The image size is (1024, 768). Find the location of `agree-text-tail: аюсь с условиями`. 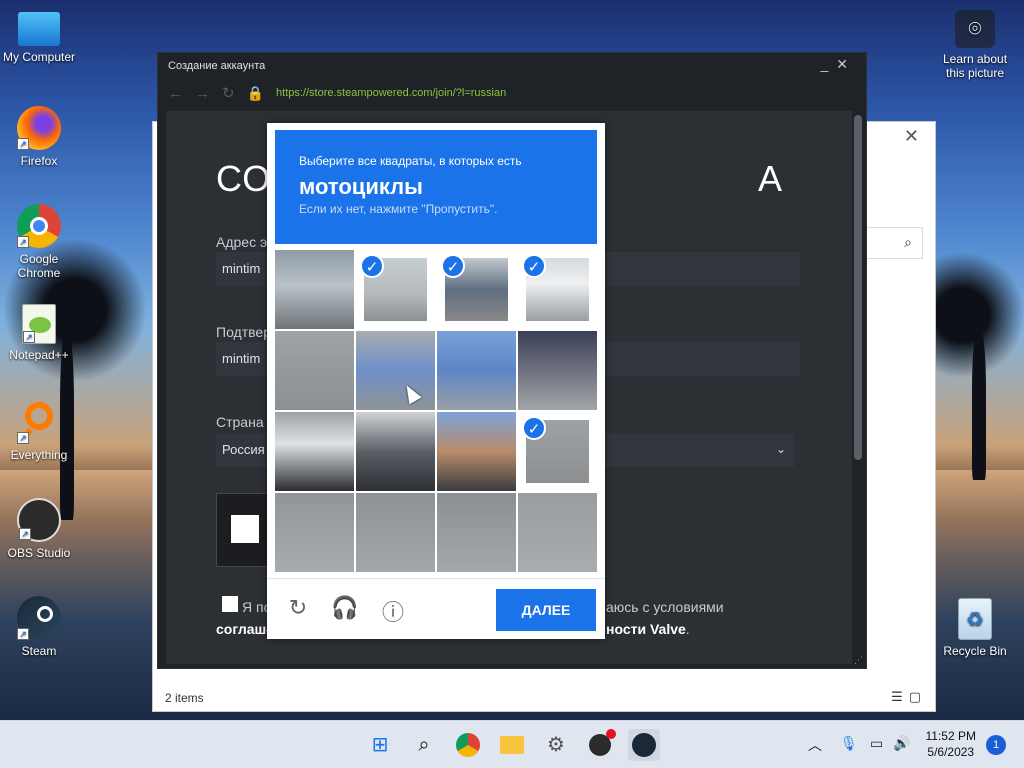

agree-text-tail: аюсь с условиями is located at coordinates (665, 607).